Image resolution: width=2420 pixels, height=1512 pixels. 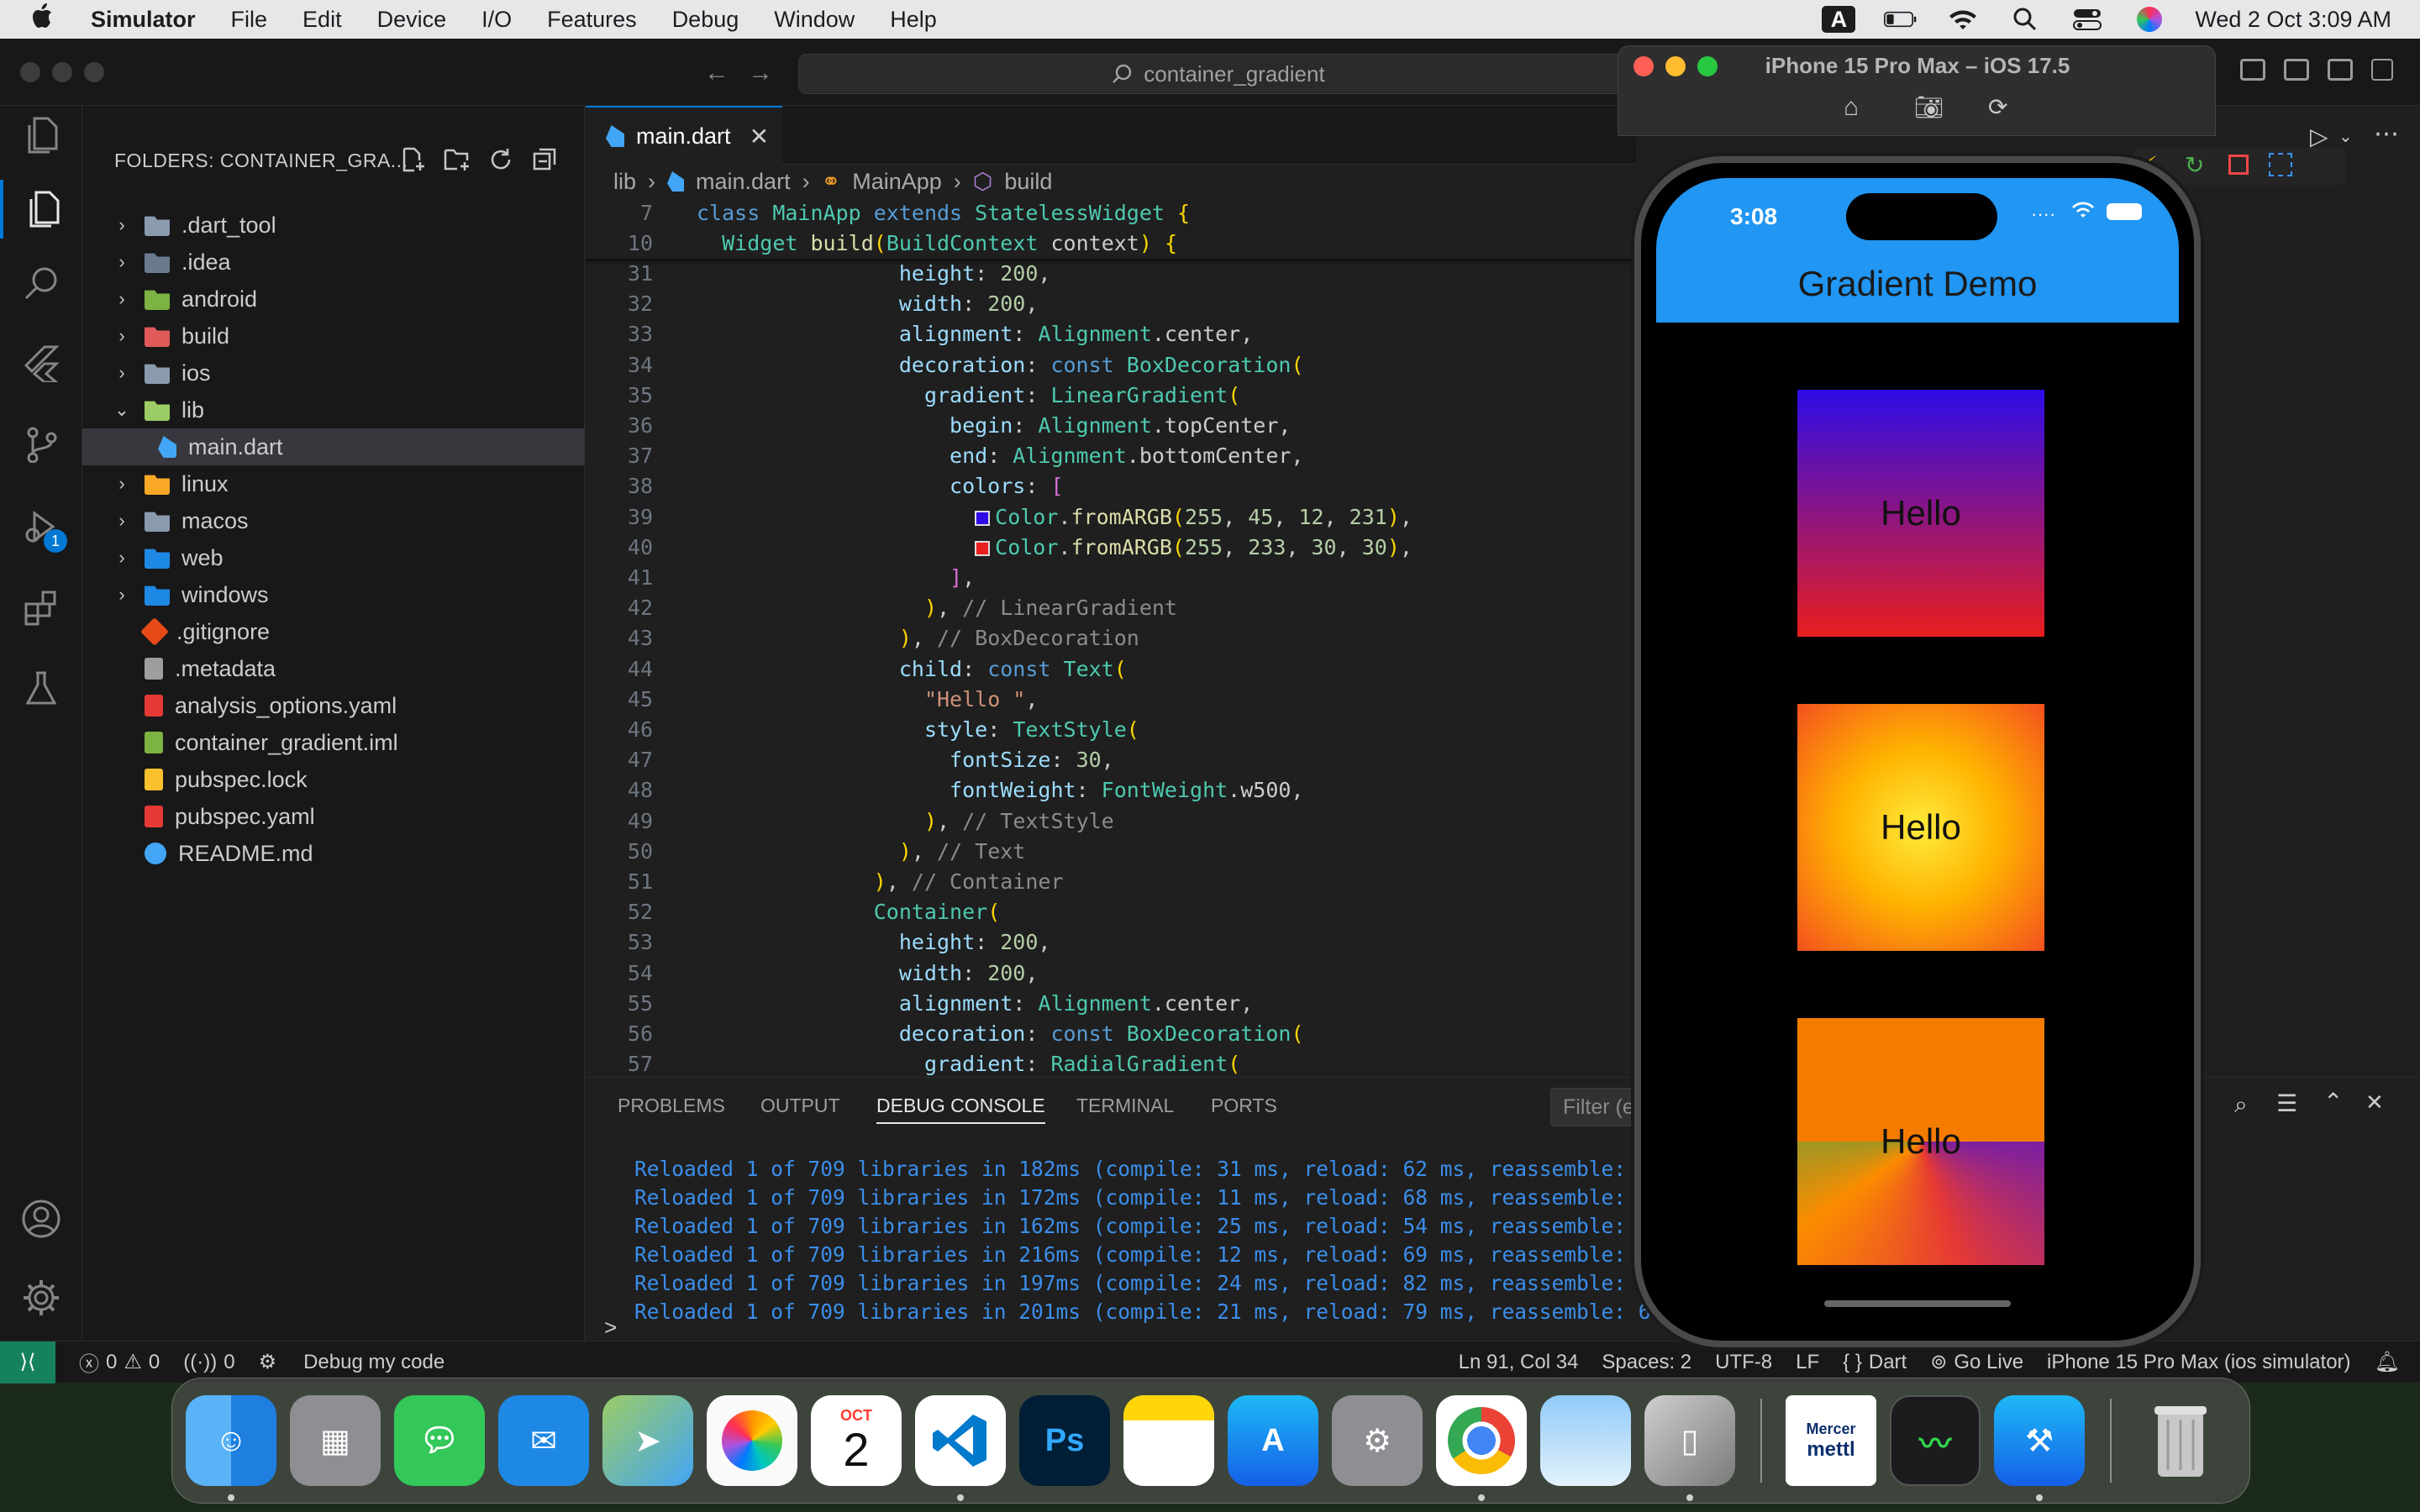 What do you see at coordinates (336, 1440) in the screenshot?
I see `launchpad-icon: ▦` at bounding box center [336, 1440].